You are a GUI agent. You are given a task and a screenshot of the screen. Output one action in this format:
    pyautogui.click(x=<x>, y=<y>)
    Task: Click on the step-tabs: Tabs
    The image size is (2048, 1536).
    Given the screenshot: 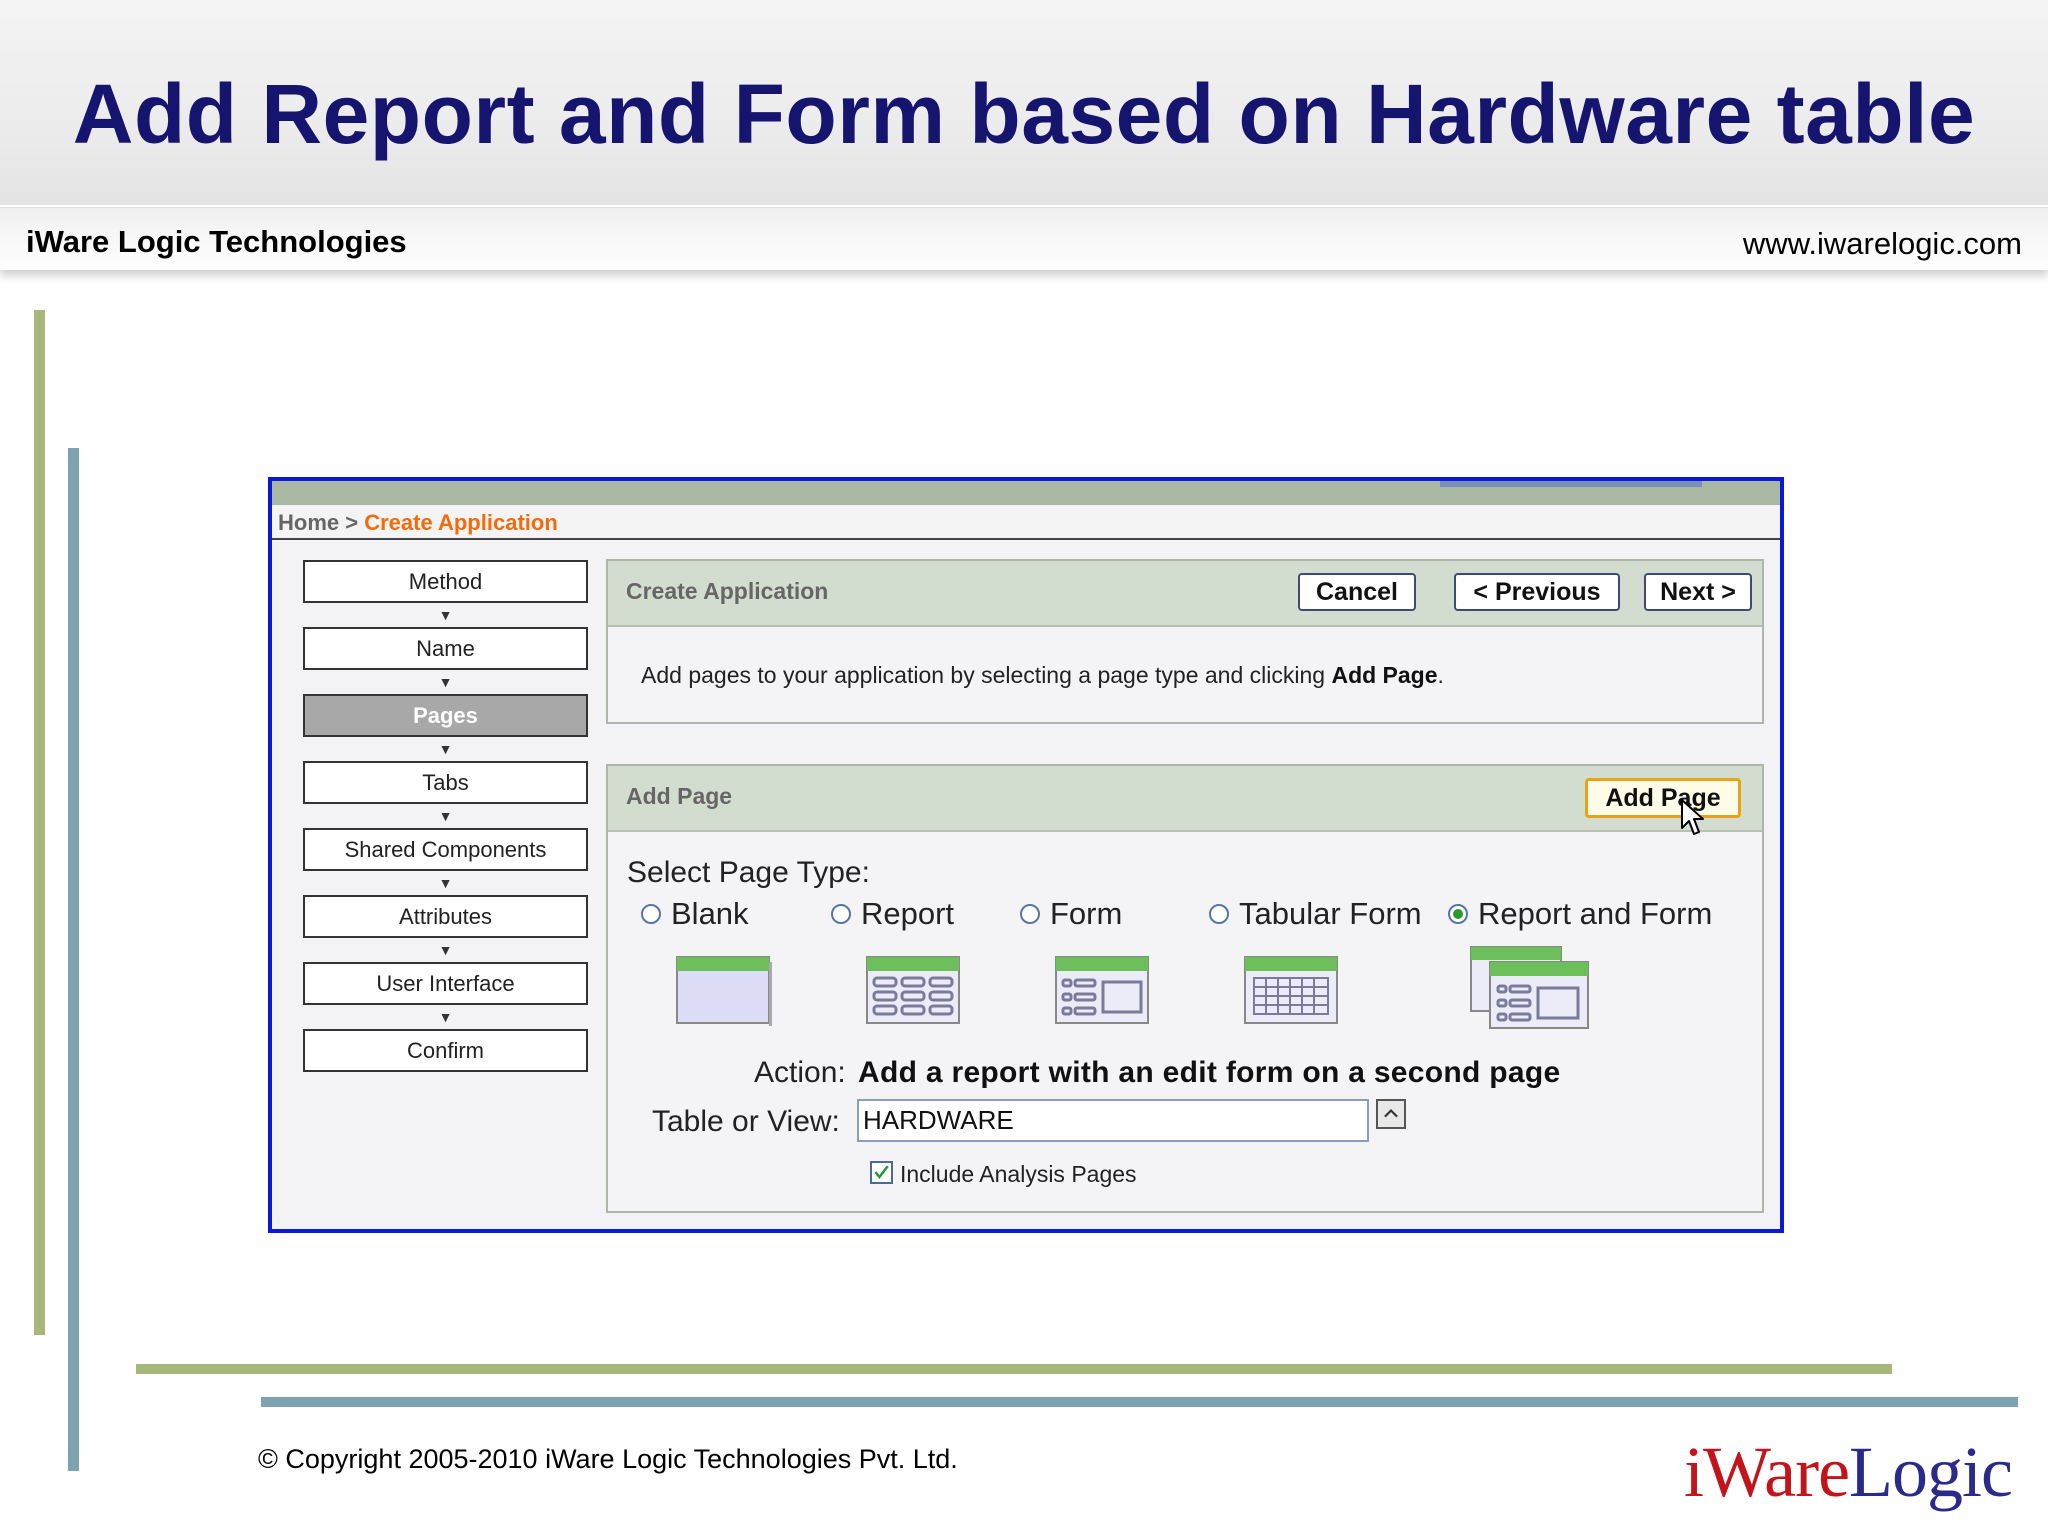 What is the action you would take?
    pyautogui.click(x=445, y=782)
    